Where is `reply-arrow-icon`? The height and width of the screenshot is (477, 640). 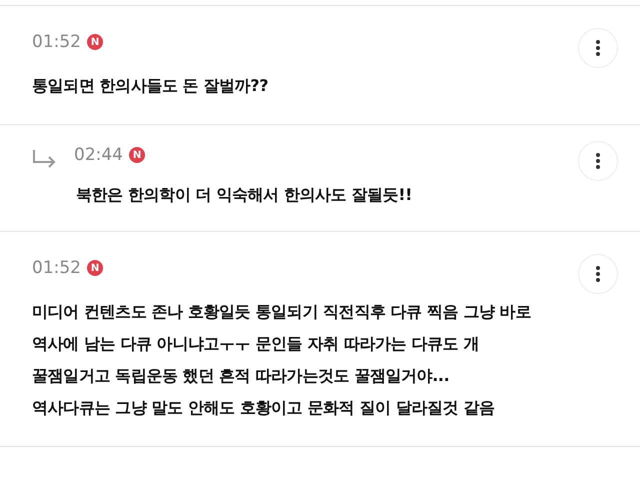 reply-arrow-icon is located at coordinates (45, 159).